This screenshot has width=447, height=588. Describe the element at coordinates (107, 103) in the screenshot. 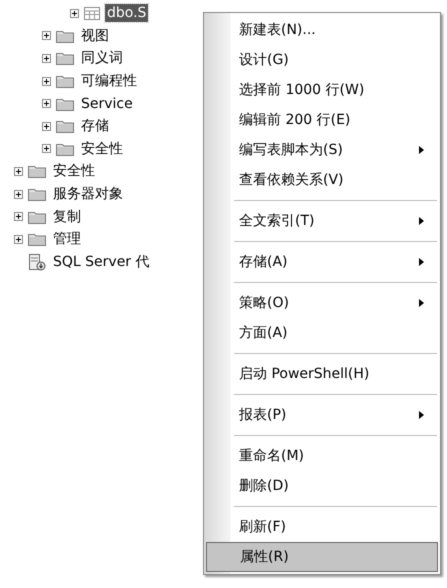

I see `tree-item: Service` at that location.